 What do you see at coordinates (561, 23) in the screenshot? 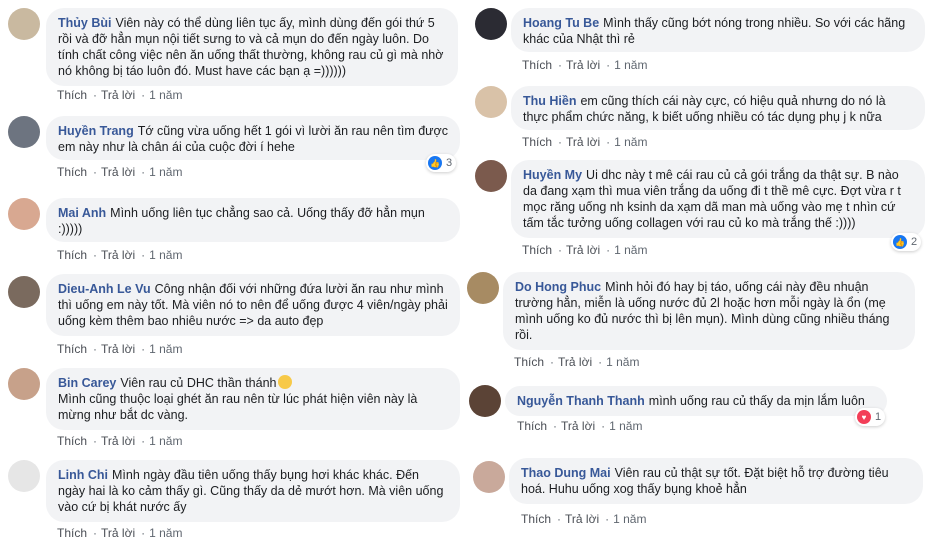
I see `commenter-name: Hoang Tu Be` at bounding box center [561, 23].